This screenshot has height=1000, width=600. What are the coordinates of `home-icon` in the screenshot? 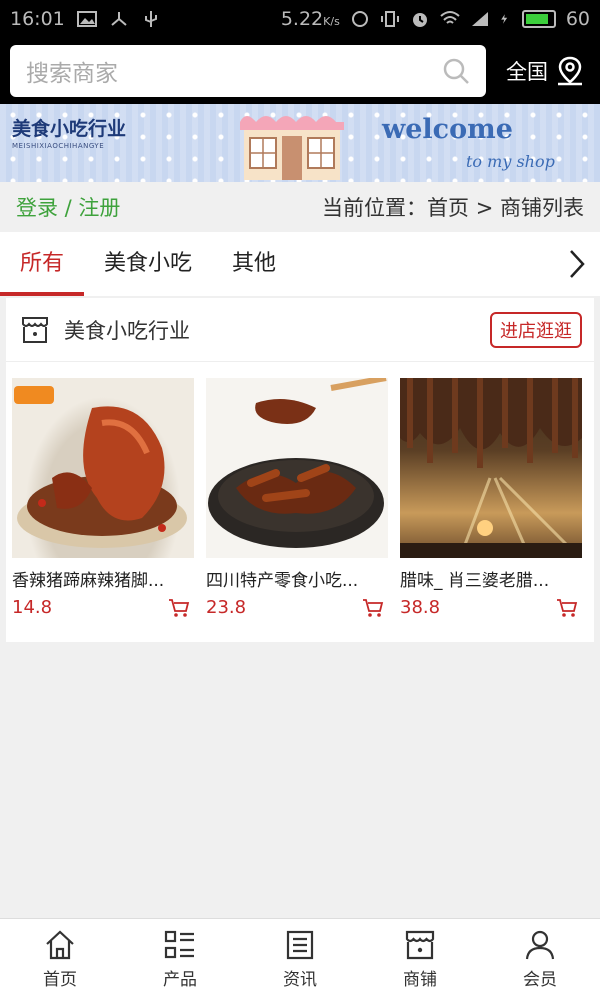 It's located at (60, 945).